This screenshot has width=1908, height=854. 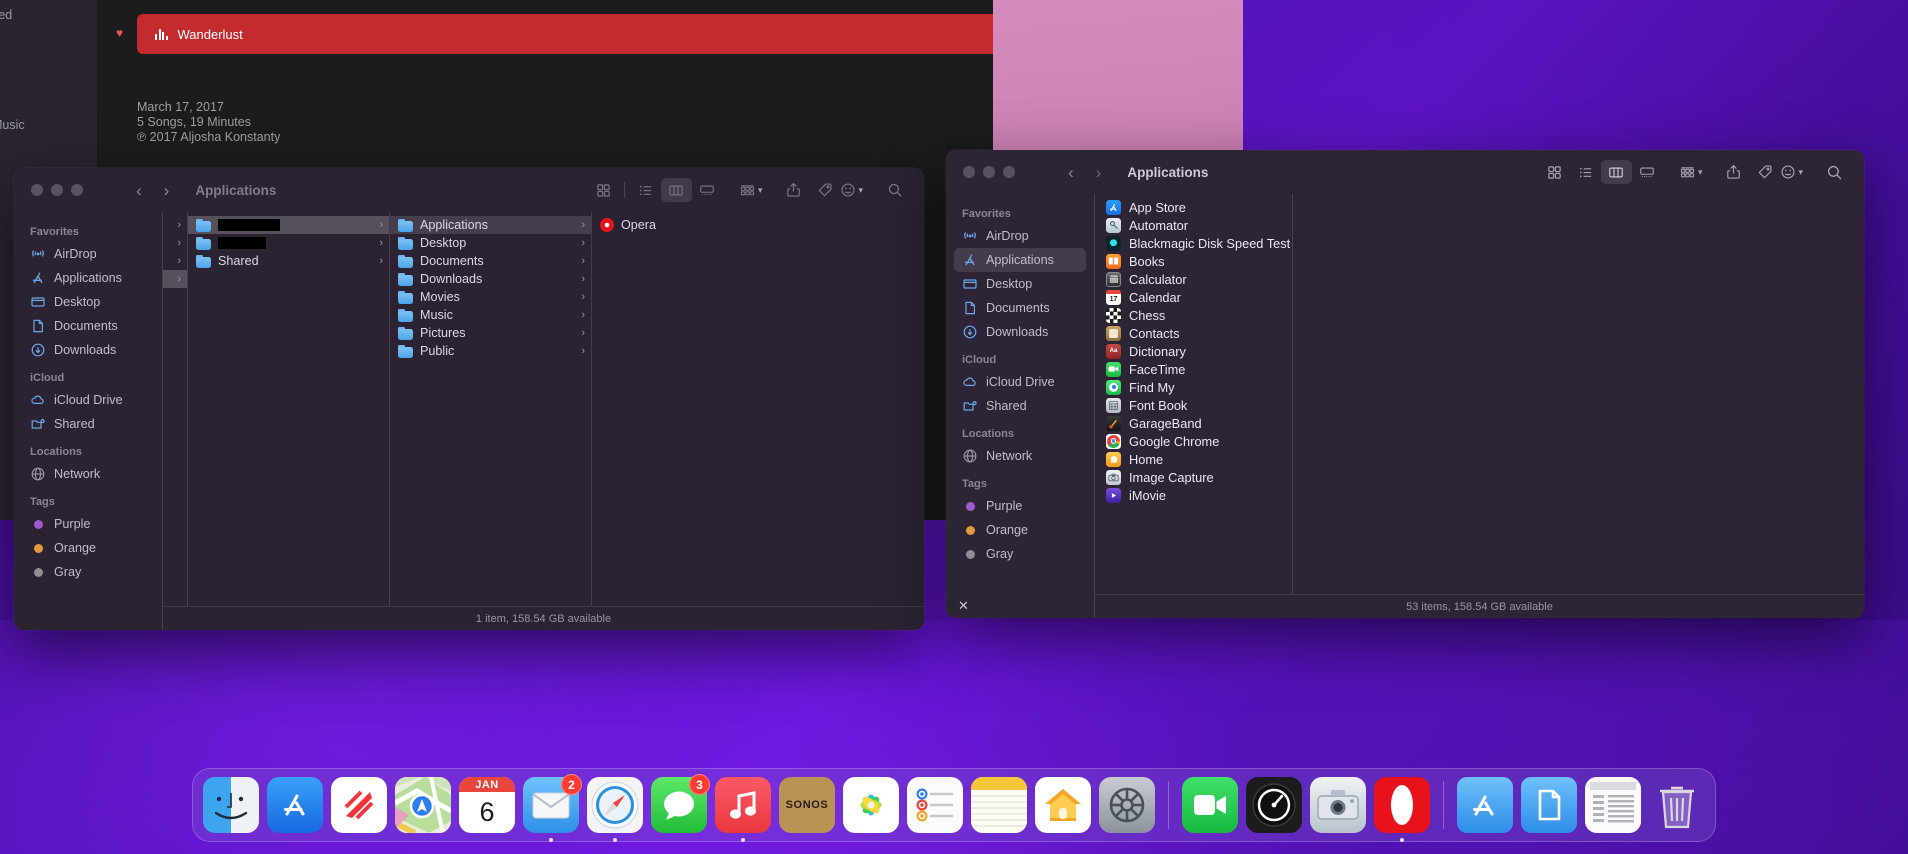 I want to click on column-row-redacted-1: ›, so click(x=288, y=225).